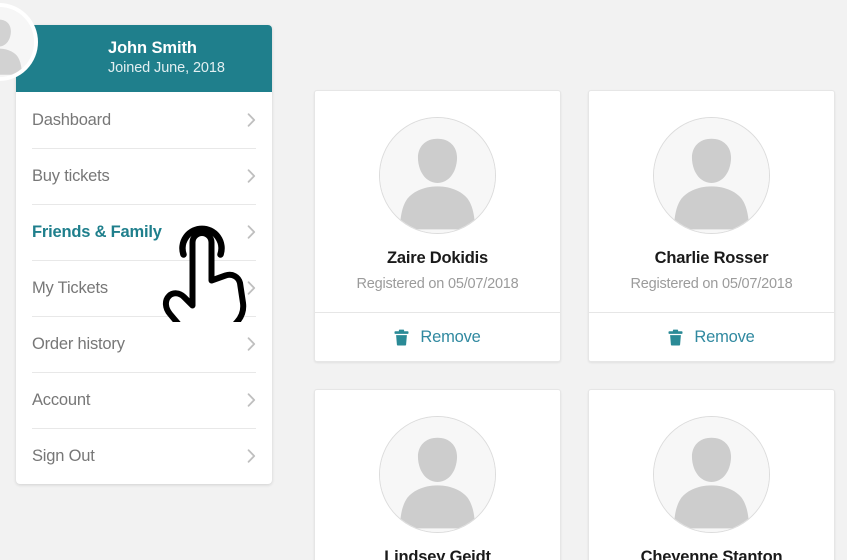  I want to click on sidebar-item-friends-and-family: Friends & Family, so click(144, 232).